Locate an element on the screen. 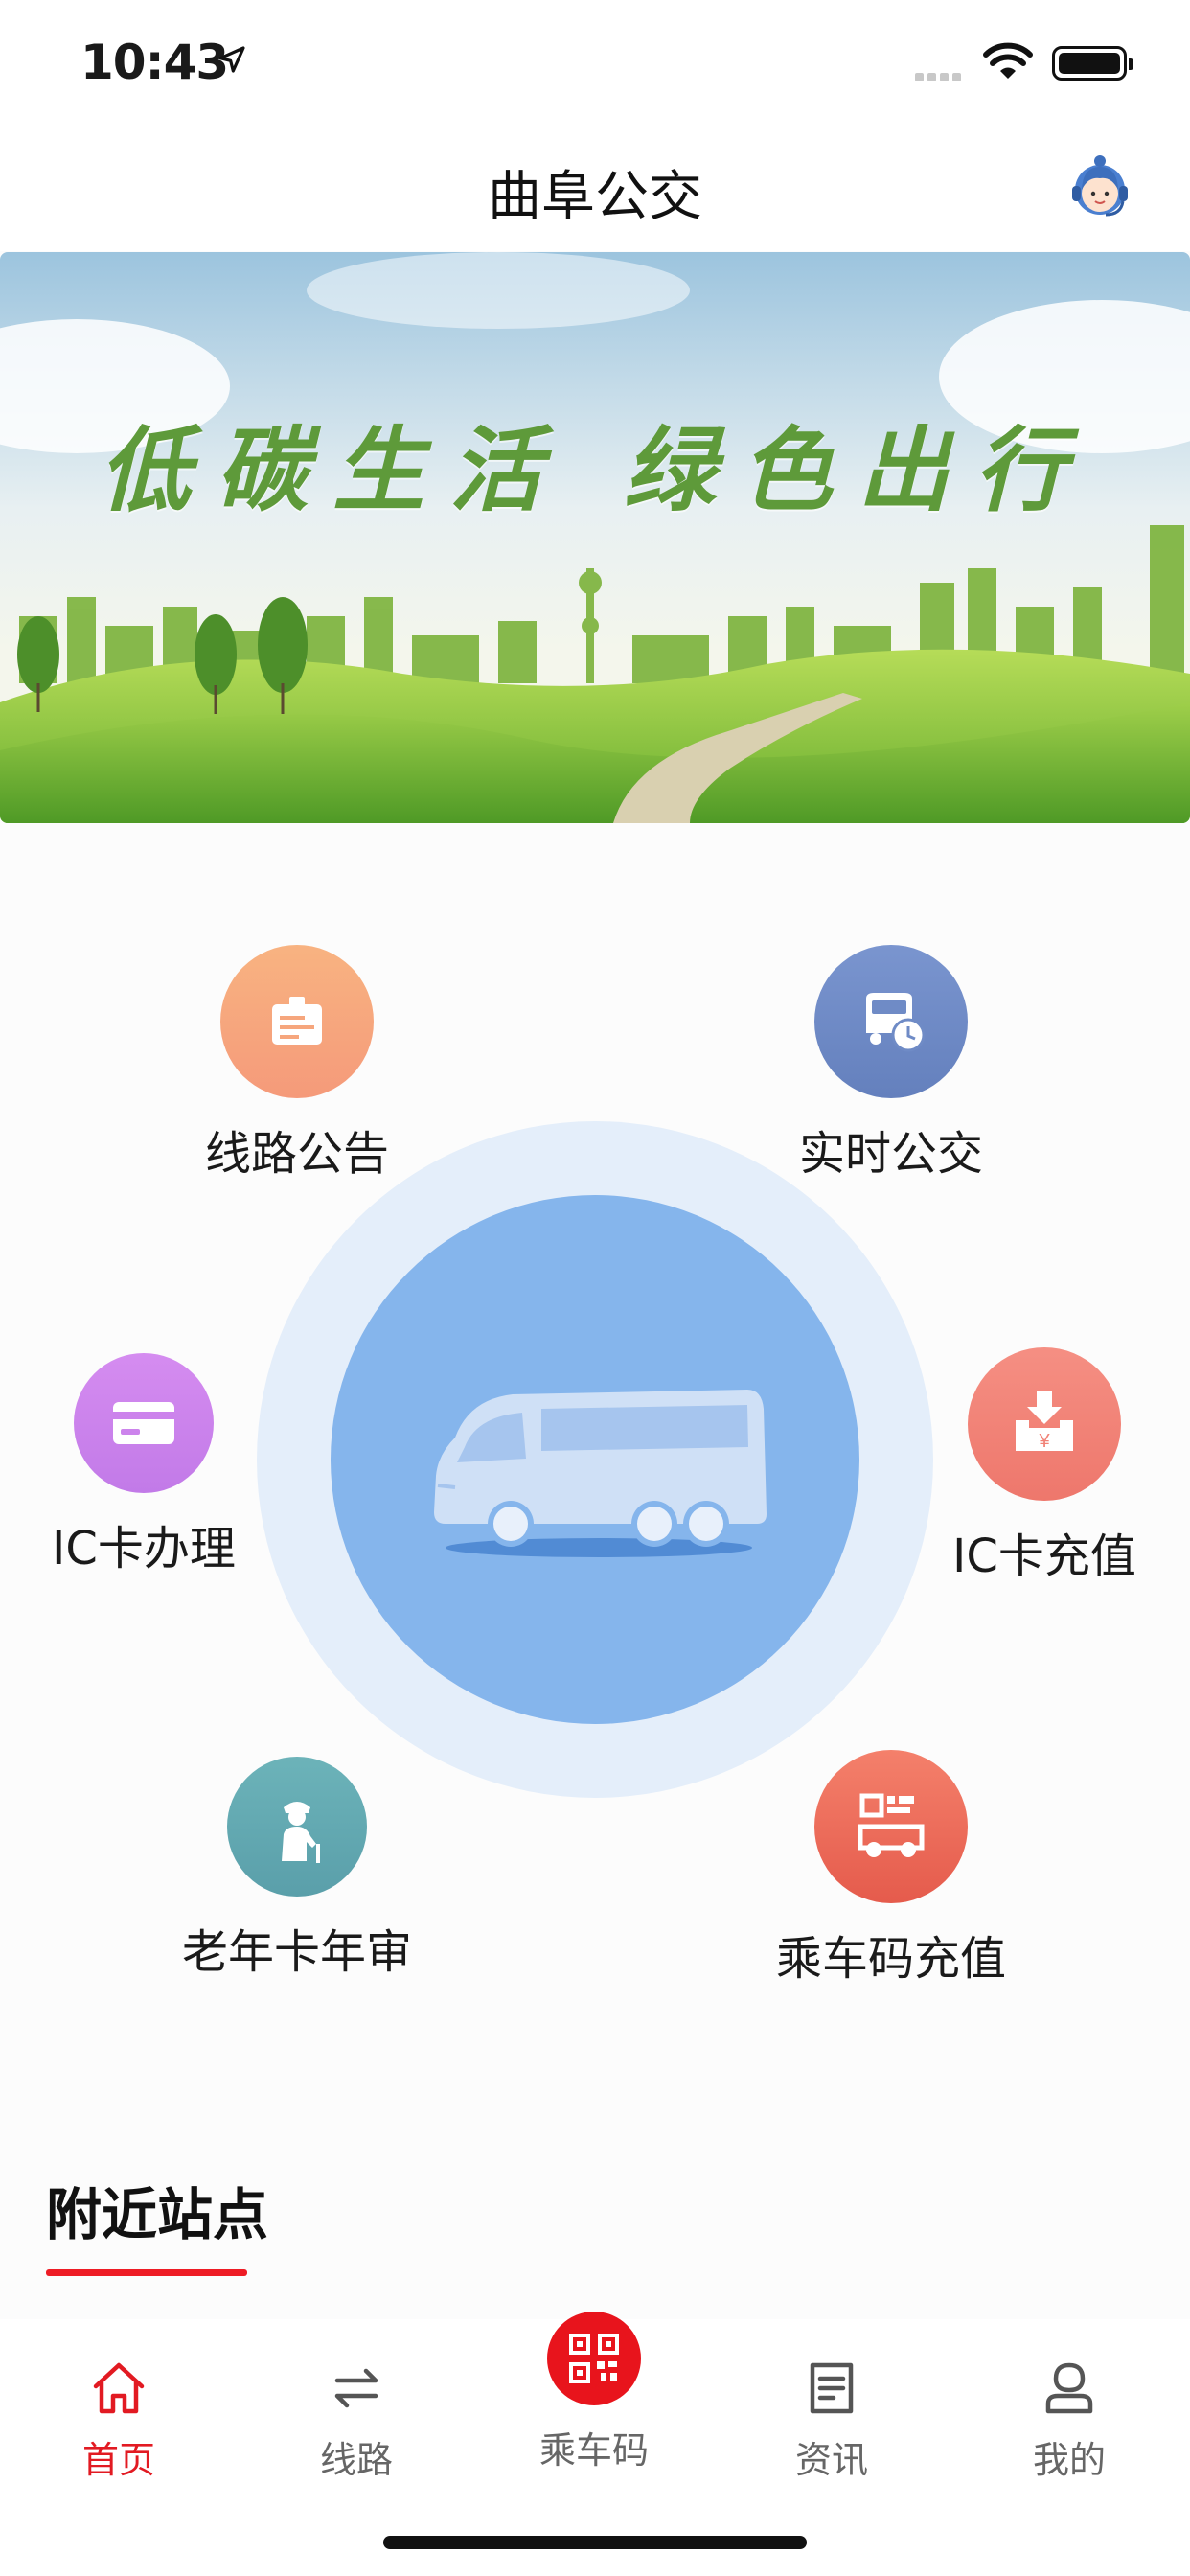 This screenshot has width=1190, height=2576. cellular-signal-icon is located at coordinates (940, 76).